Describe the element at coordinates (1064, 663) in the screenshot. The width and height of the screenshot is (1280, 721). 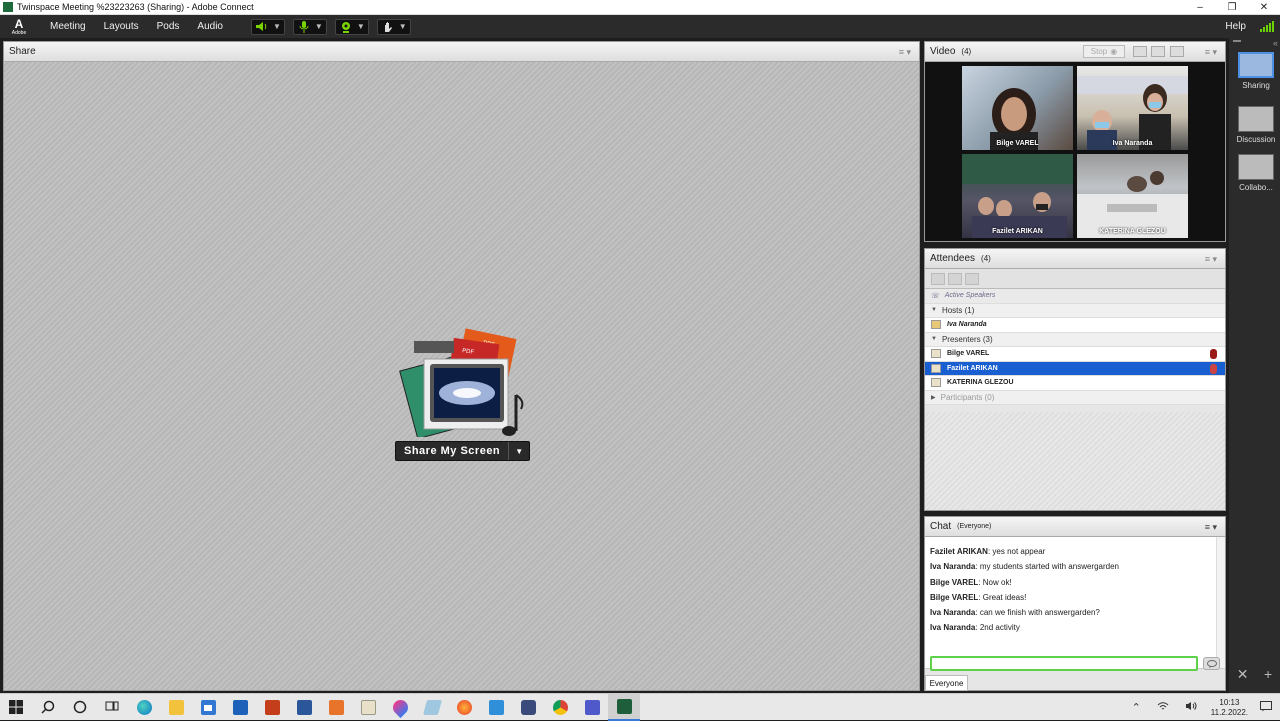
I see `chat-input` at that location.